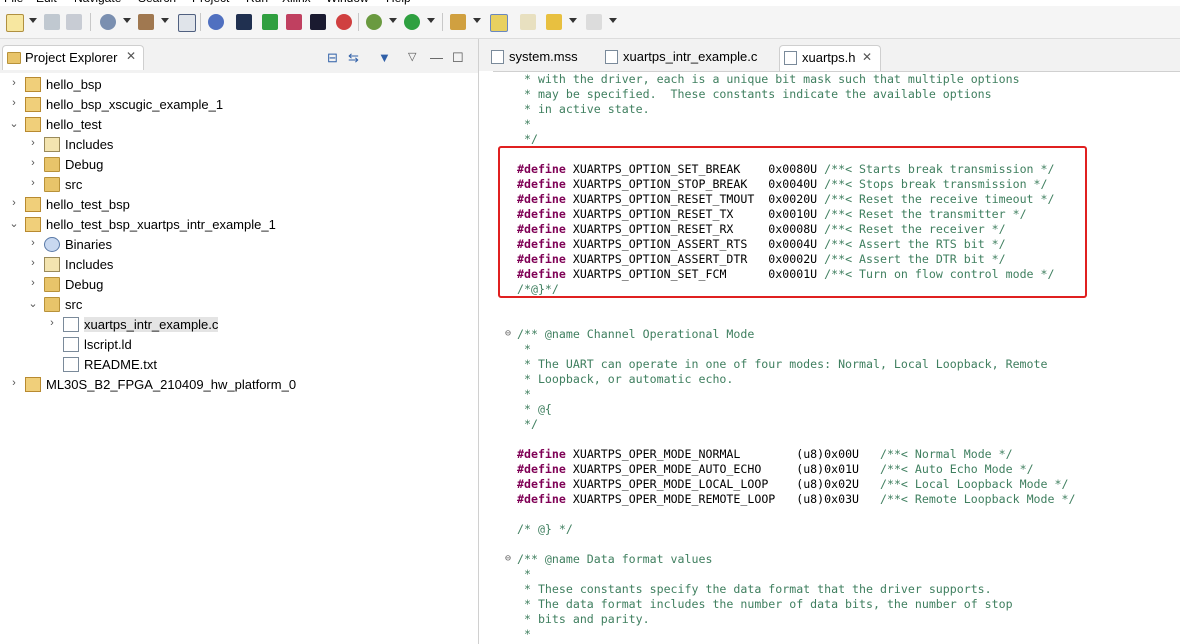 This screenshot has height=644, width=1180. Describe the element at coordinates (527, 139) in the screenshot. I see `comment-text: */` at that location.